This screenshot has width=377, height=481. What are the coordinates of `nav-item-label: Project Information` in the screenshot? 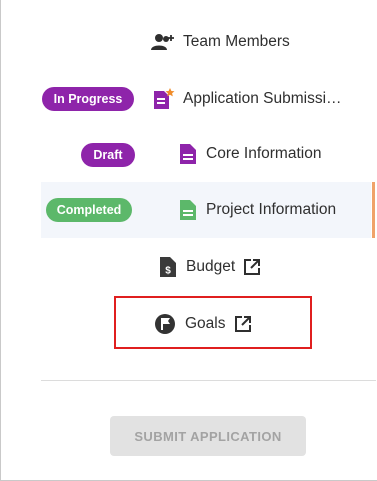 It's located at (271, 209).